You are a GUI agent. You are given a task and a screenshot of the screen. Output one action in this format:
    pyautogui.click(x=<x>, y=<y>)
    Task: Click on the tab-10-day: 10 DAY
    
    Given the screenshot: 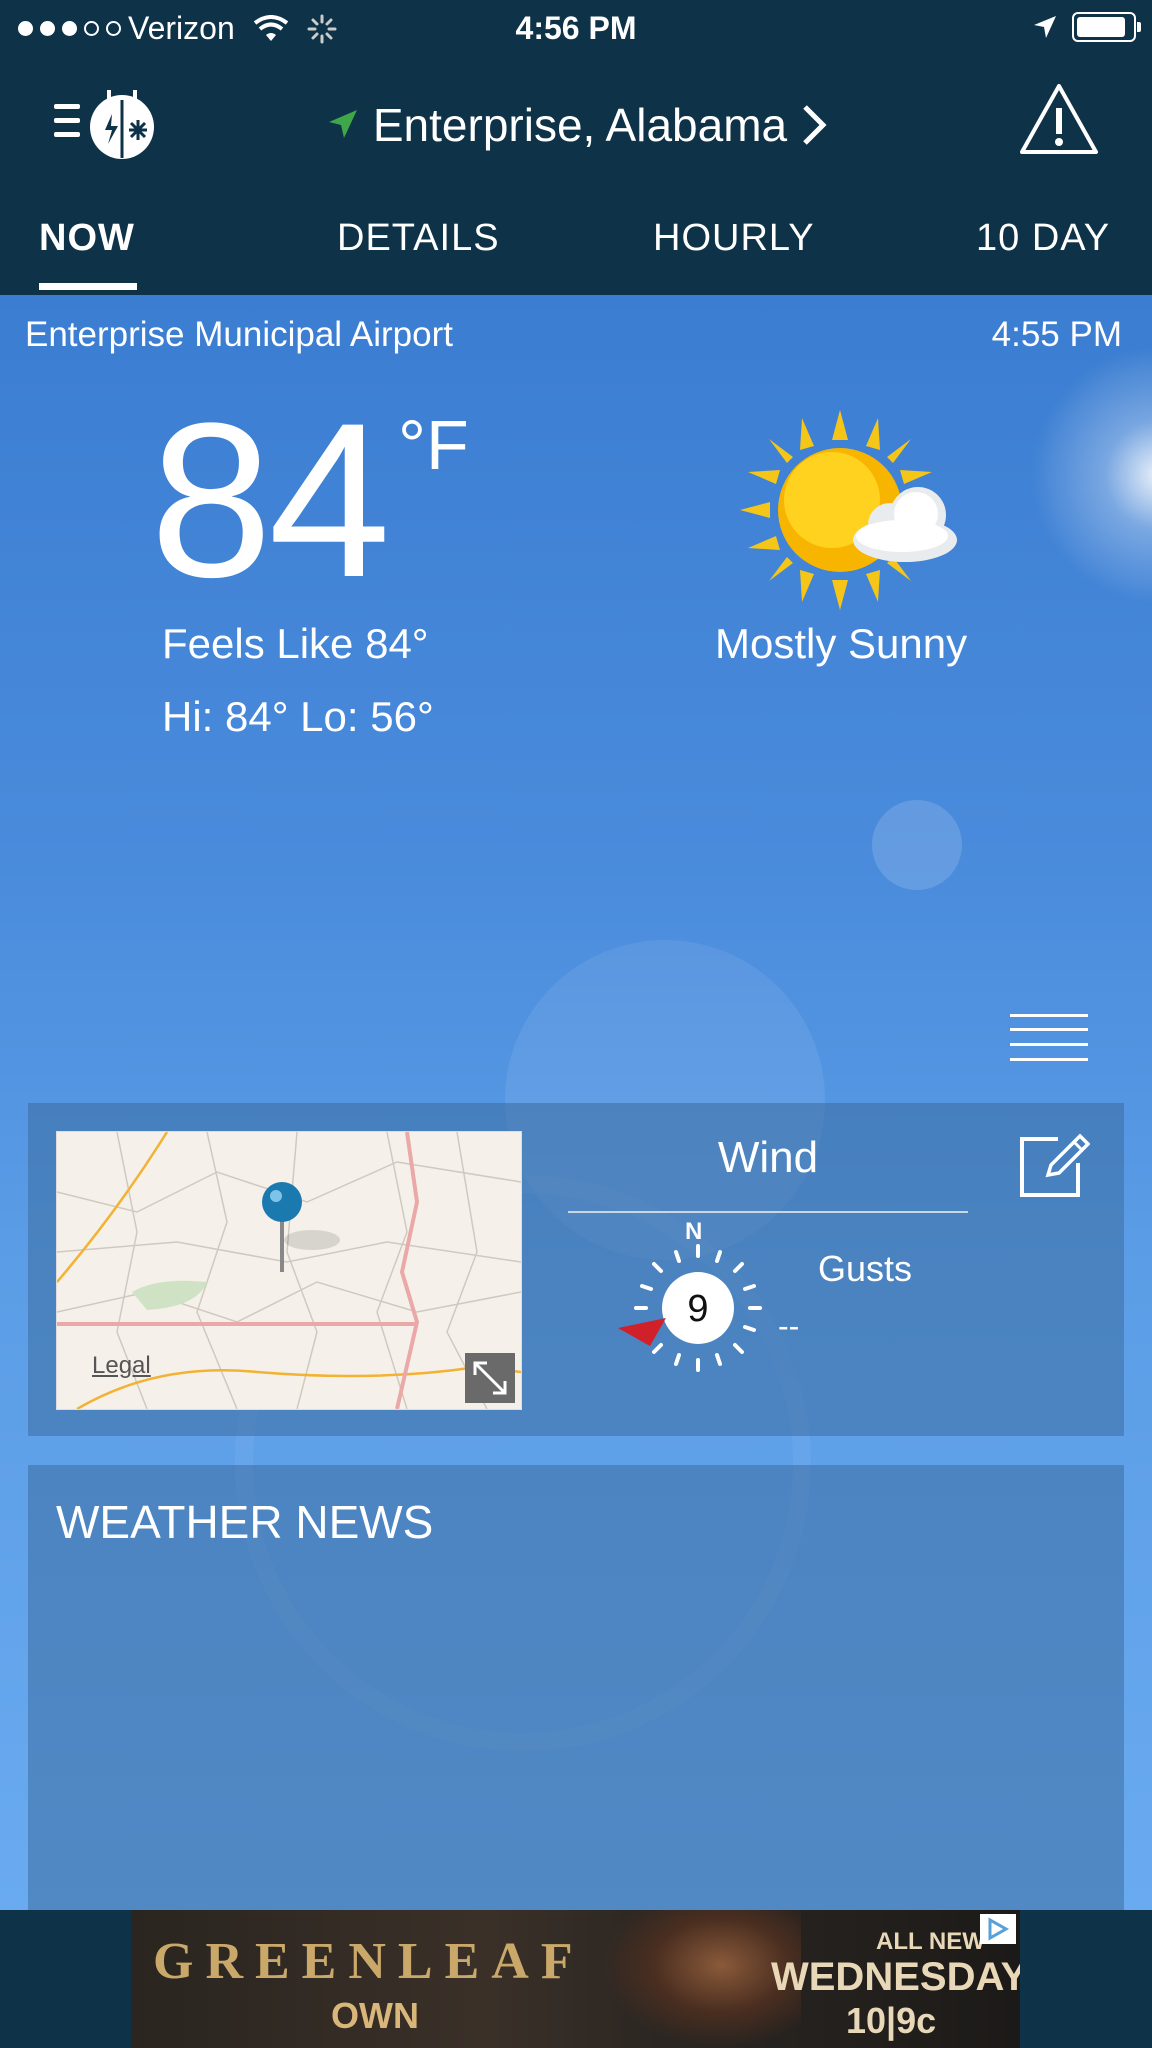 What is the action you would take?
    pyautogui.click(x=1043, y=238)
    